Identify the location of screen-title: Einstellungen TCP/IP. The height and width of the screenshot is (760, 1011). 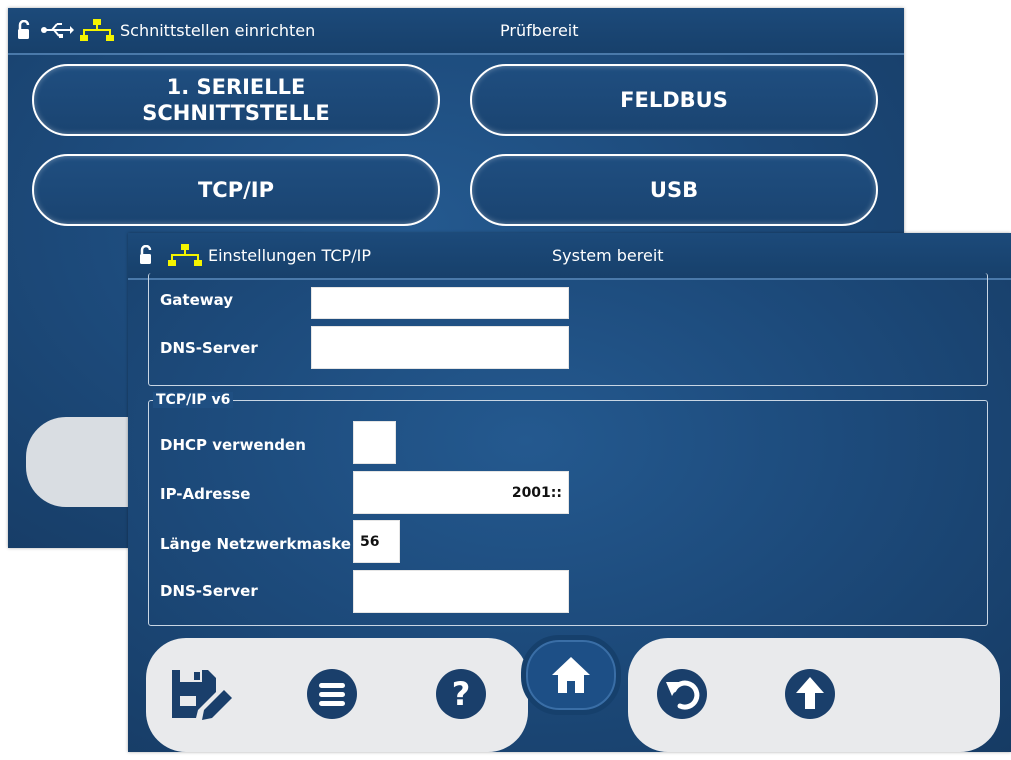
(289, 255).